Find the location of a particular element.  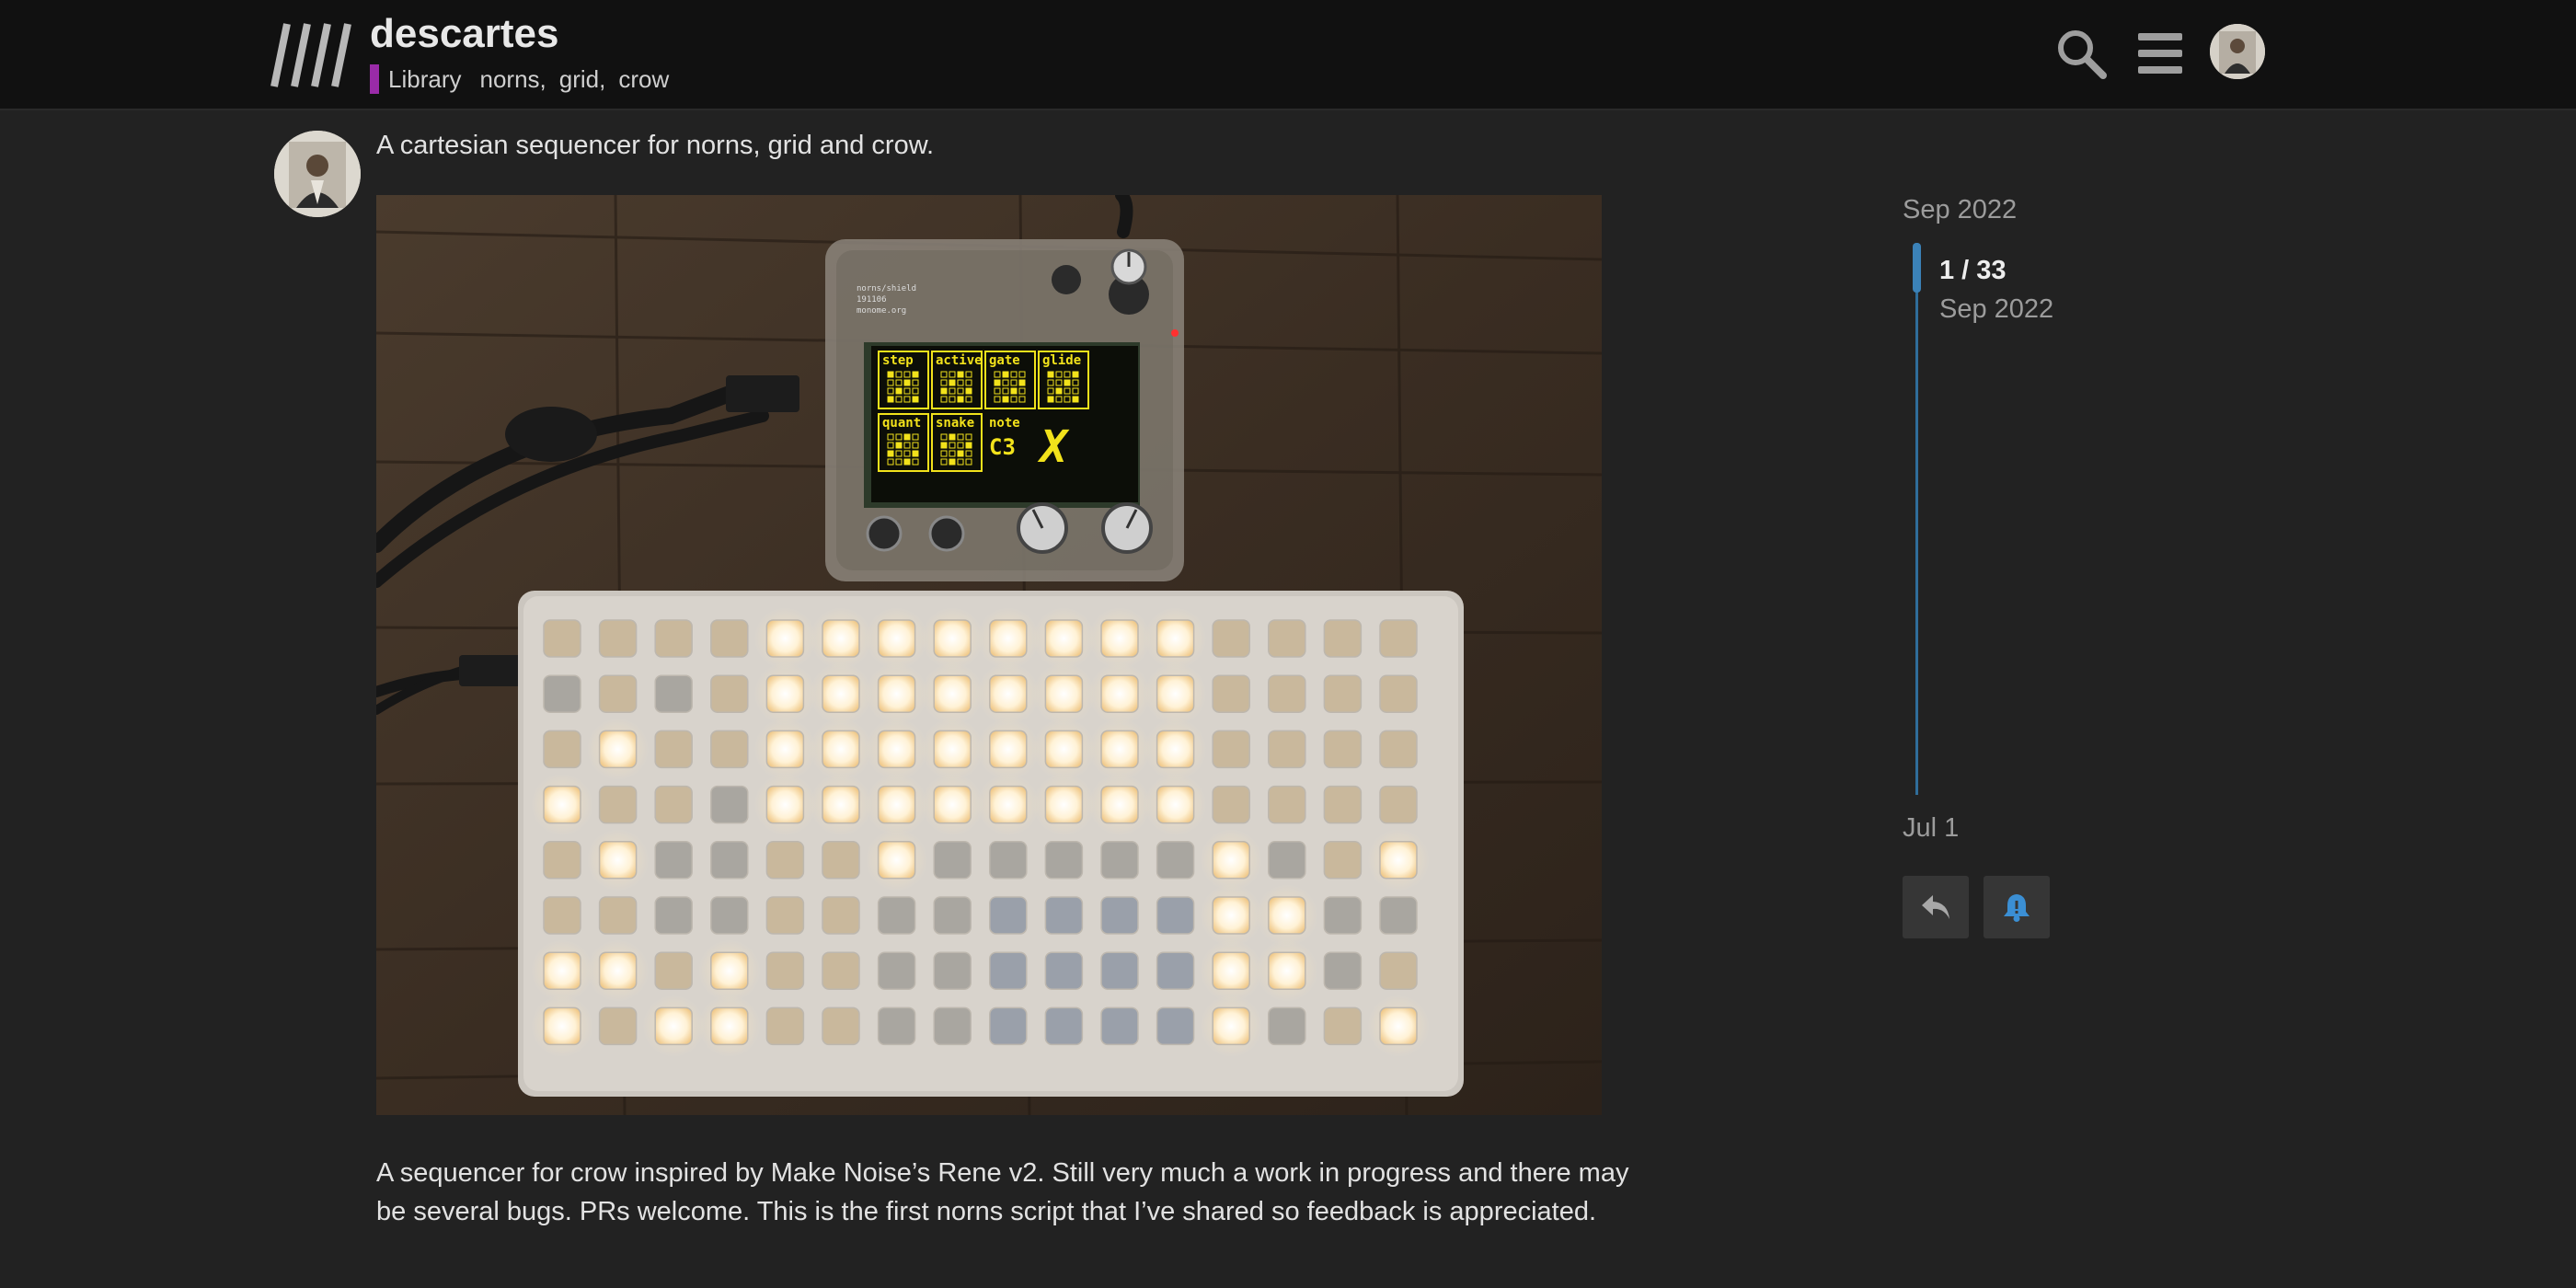

topic-title: descartes is located at coordinates (464, 34).